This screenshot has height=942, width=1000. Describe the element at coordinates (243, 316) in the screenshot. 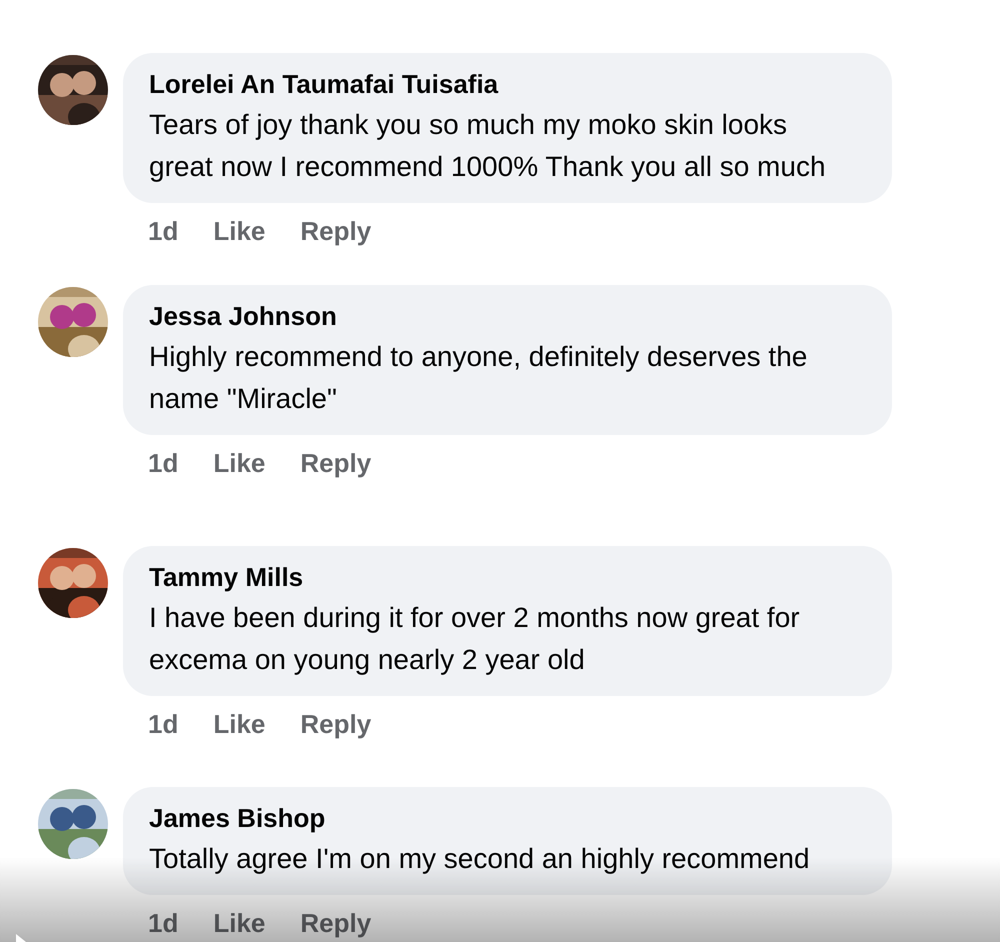

I see `commenter-name: Jessa Johnson` at that location.